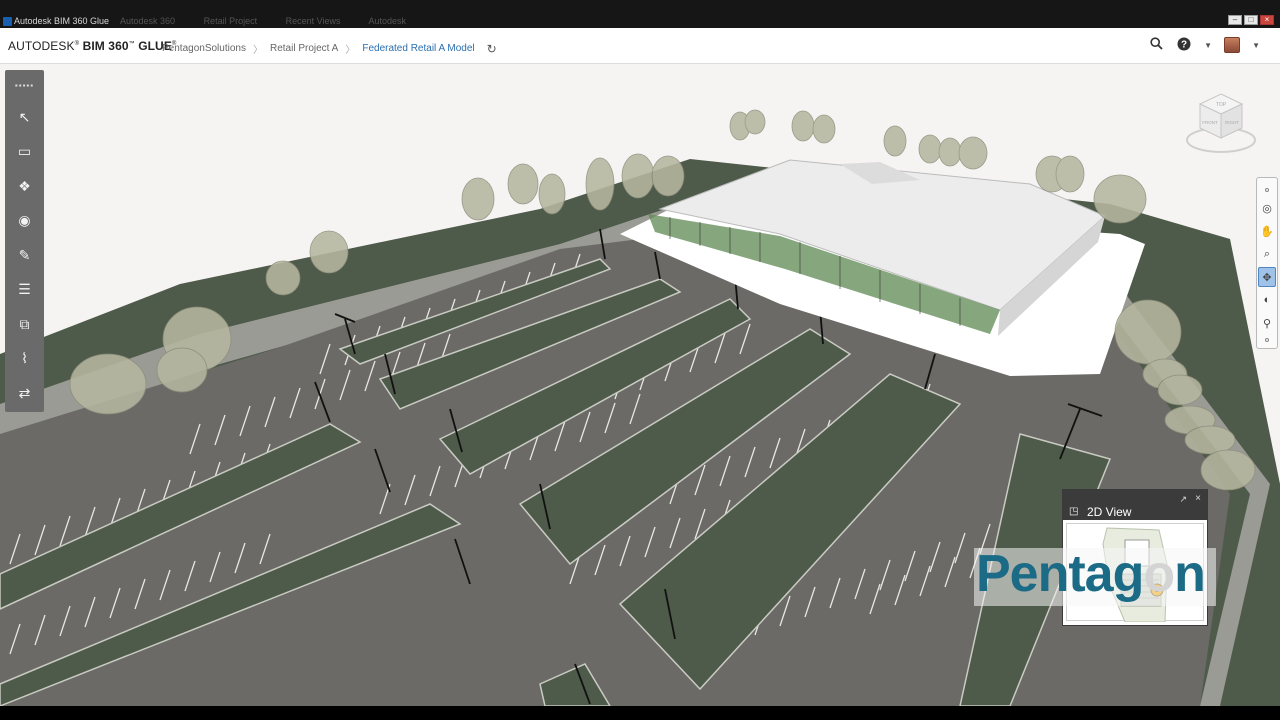  I want to click on pop-out-icon: ↗, so click(1183, 499).